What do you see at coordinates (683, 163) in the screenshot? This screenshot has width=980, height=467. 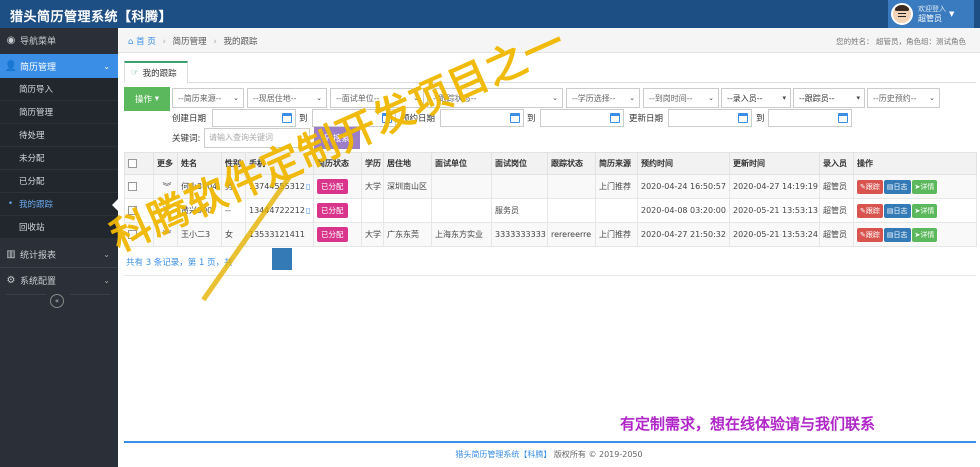 I see `col-appt-time: 预约时间` at bounding box center [683, 163].